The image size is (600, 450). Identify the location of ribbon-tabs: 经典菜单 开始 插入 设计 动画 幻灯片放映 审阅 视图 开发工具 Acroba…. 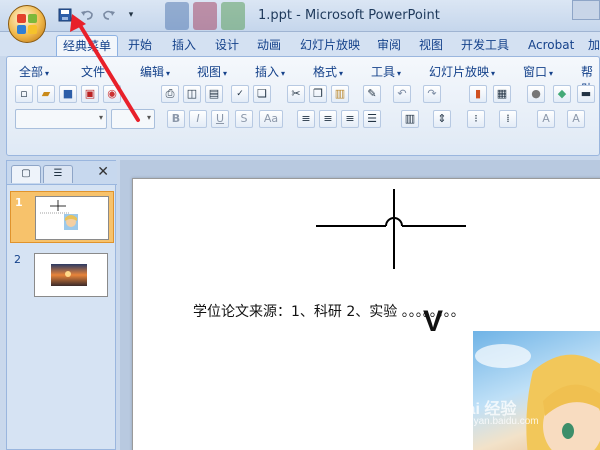
(300, 44).